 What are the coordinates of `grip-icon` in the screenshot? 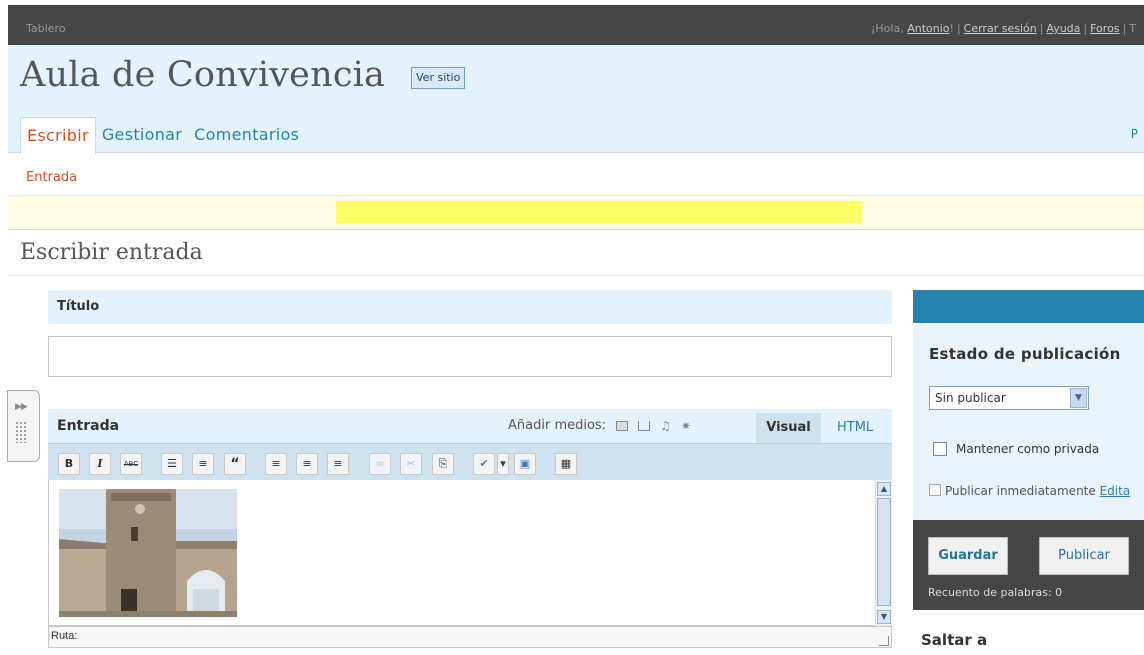 It's located at (21, 432).